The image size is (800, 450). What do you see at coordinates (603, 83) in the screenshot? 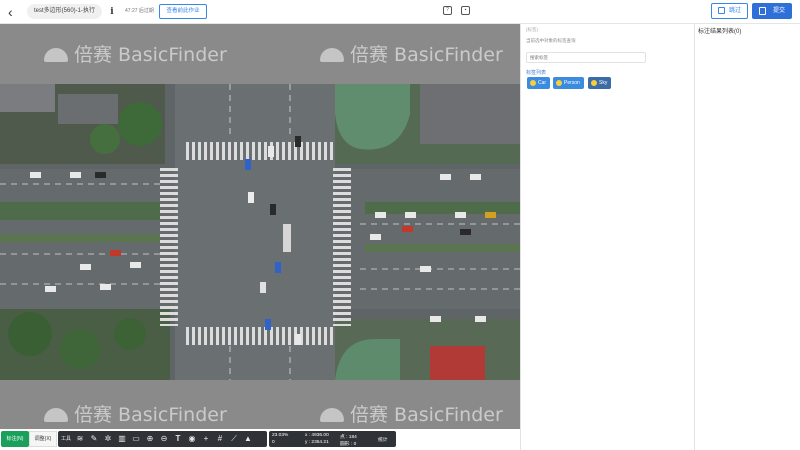
I see `tag-label: Sky` at bounding box center [603, 83].